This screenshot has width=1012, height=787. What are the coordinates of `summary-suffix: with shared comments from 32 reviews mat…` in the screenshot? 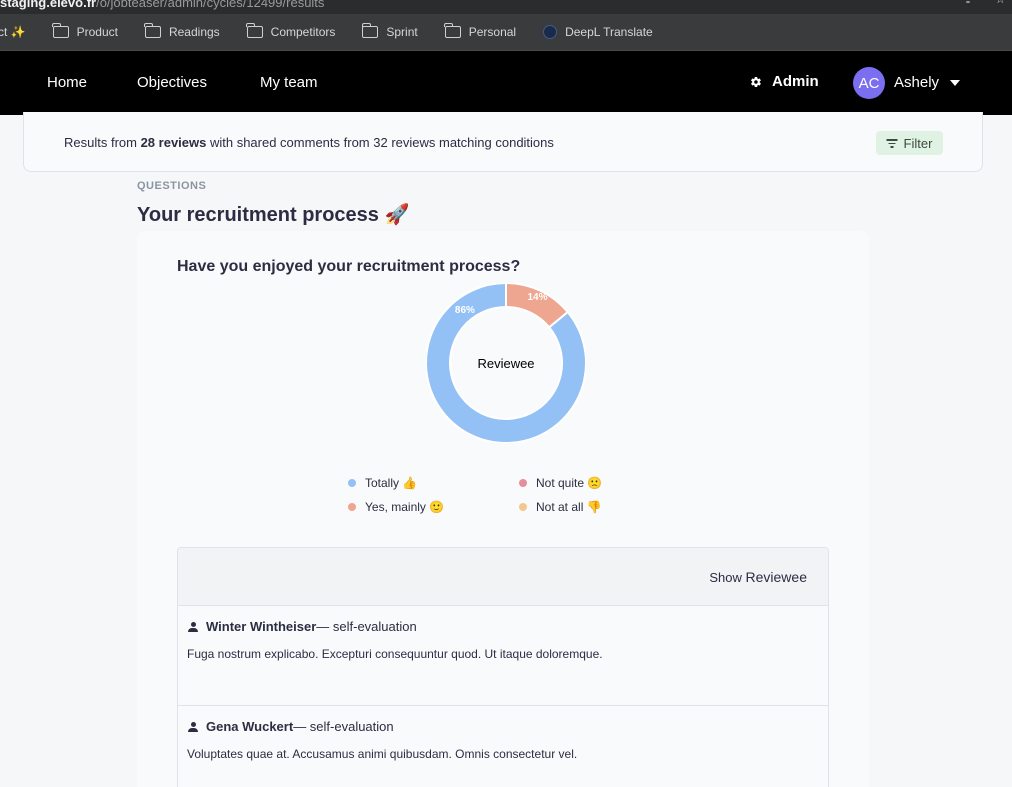 It's located at (380, 142).